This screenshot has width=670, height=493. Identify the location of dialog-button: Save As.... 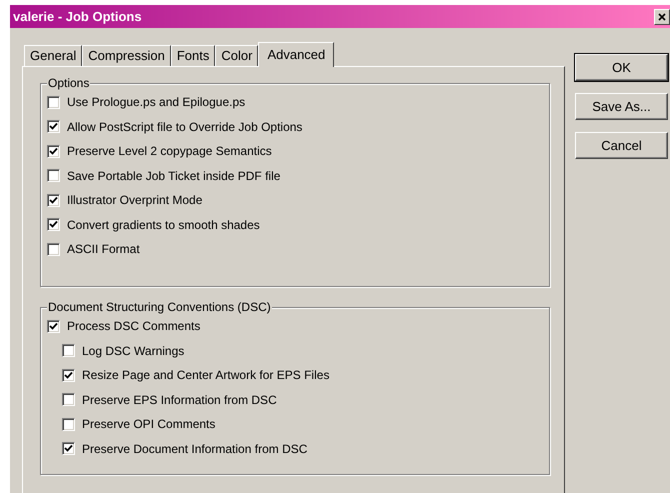
(621, 106).